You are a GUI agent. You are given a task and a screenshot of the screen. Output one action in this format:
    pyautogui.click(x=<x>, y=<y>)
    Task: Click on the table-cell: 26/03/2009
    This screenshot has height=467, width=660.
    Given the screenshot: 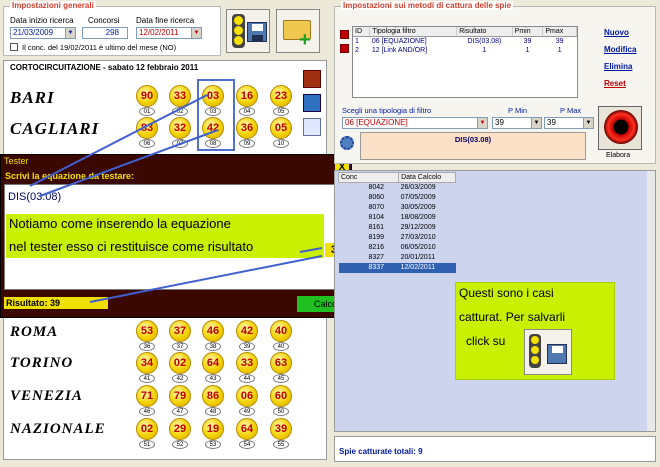 What is the action you would take?
    pyautogui.click(x=418, y=187)
    